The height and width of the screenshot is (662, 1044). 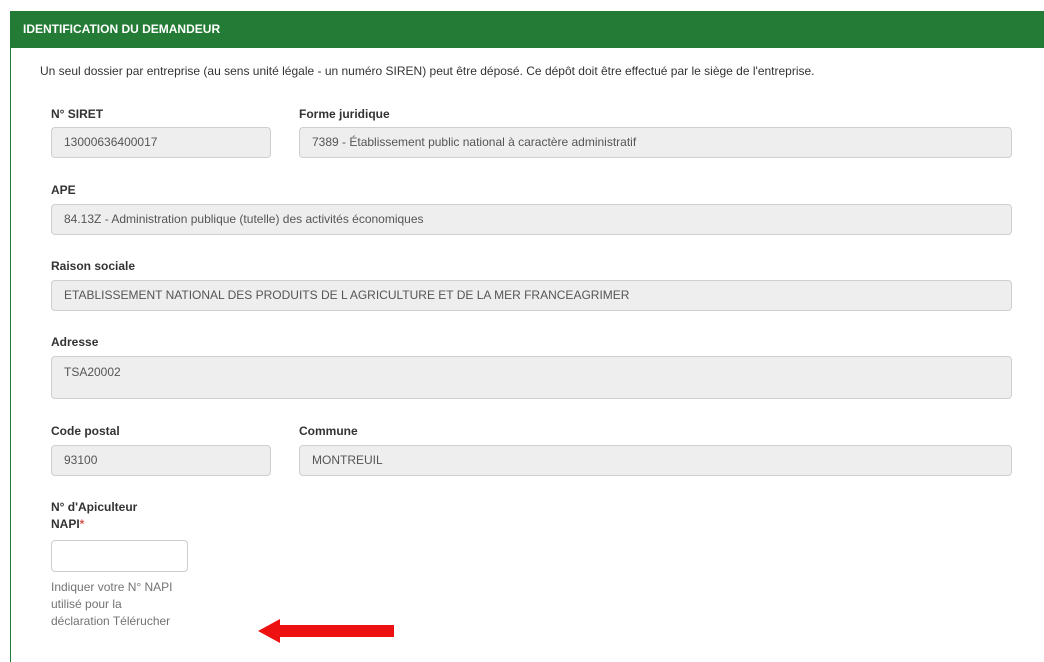 I want to click on napi-label-line1: N° d'Apiculteur, so click(x=94, y=507).